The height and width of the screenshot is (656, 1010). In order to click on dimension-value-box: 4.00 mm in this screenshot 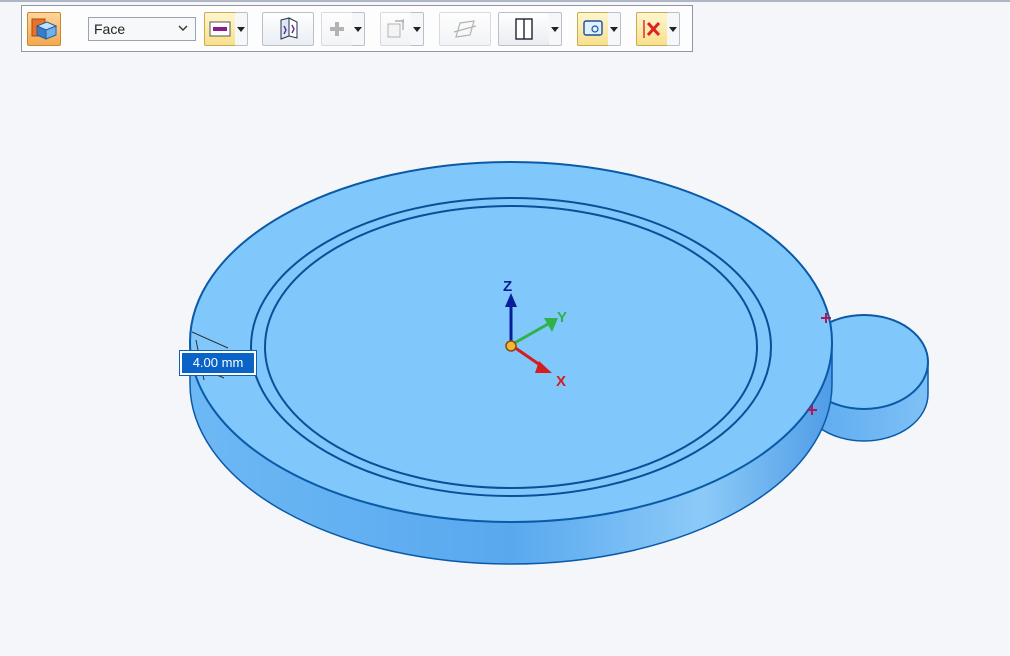, I will do `click(218, 363)`.